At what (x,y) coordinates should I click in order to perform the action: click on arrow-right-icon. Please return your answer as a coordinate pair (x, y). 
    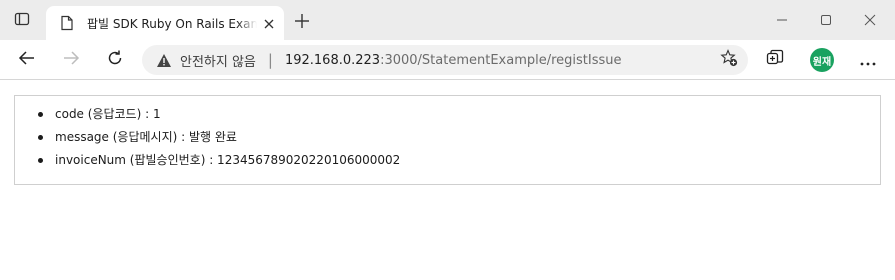
    Looking at the image, I should click on (71, 60).